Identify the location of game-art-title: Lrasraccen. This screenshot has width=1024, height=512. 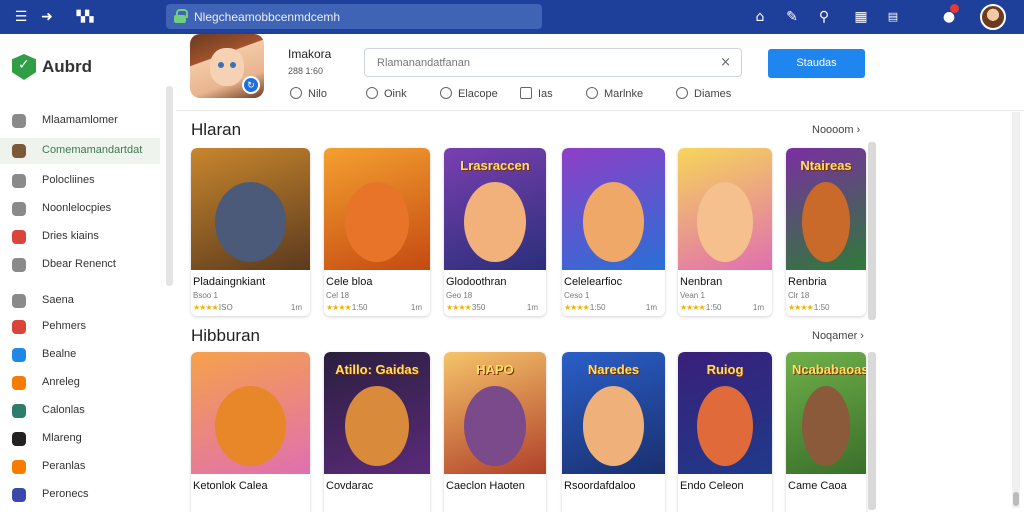
(495, 165).